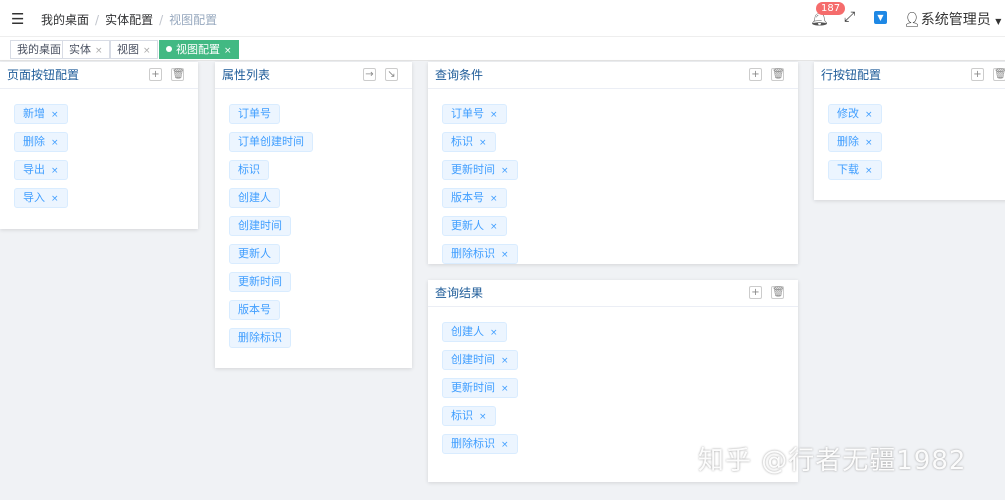  I want to click on panel-title: 行按钮配置, so click(851, 75).